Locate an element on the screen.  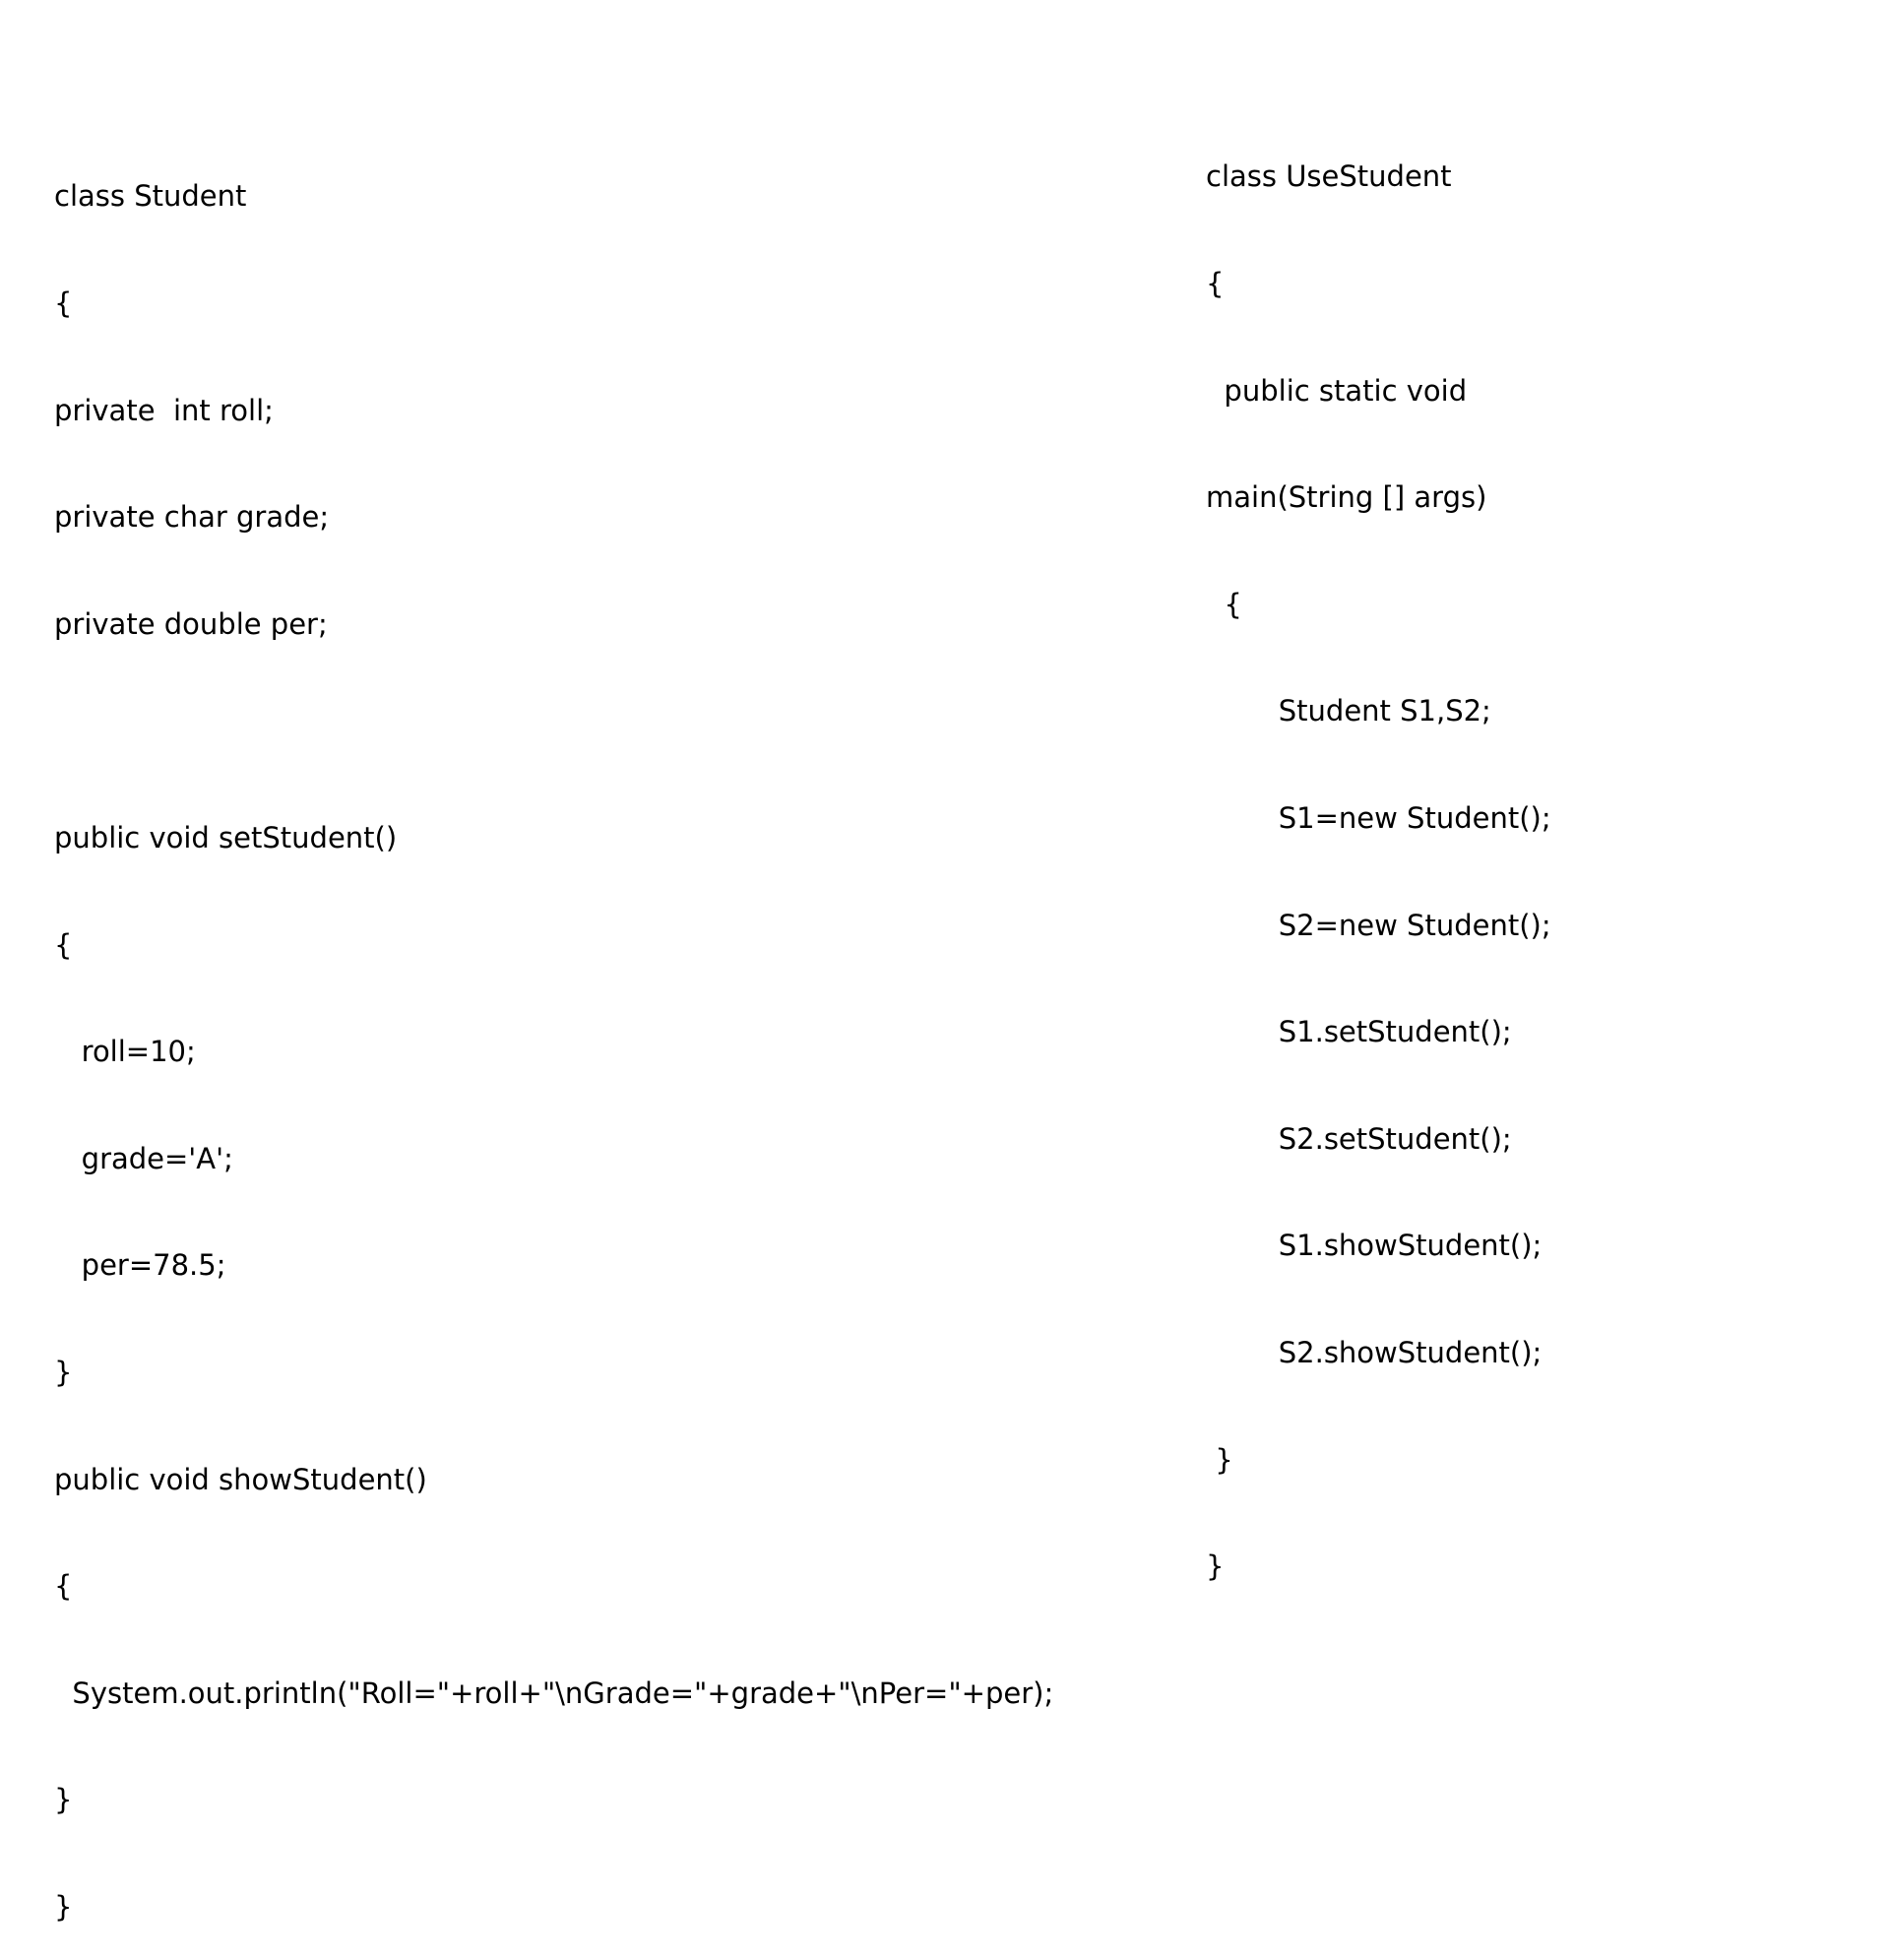
code-line: S2.showStudent(); is located at coordinates (1374, 1352).